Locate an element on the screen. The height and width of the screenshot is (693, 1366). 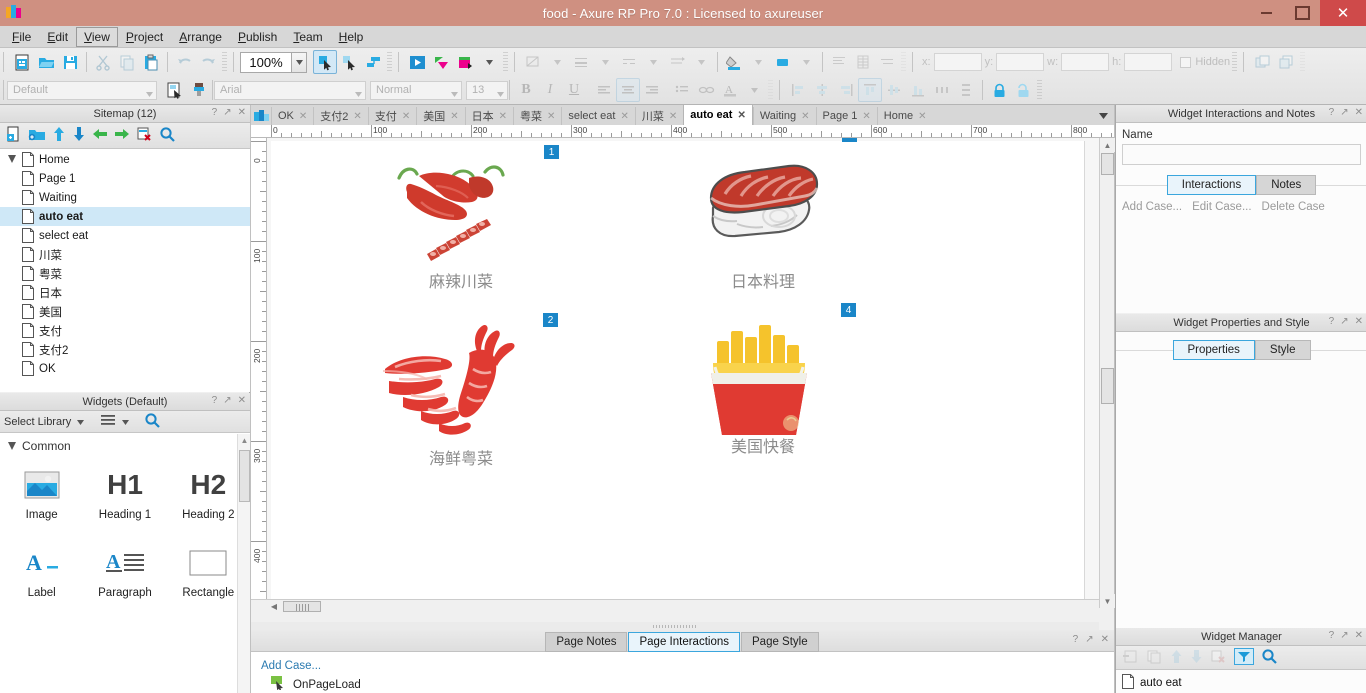
sitemap-add-folder-icon is located at coordinates (37, 136).